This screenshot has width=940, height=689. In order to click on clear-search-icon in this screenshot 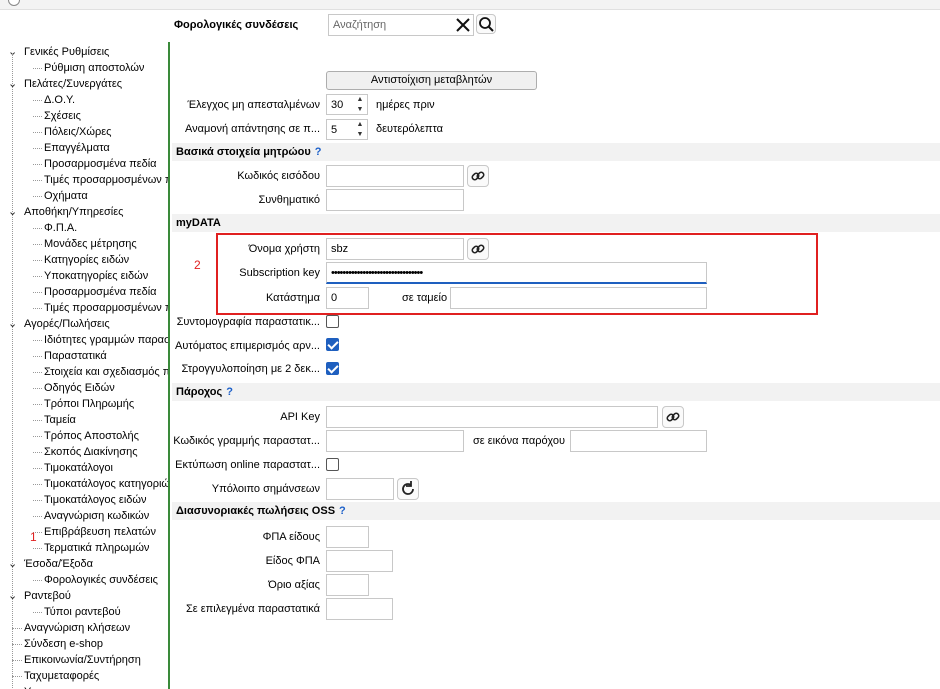, I will do `click(463, 25)`.